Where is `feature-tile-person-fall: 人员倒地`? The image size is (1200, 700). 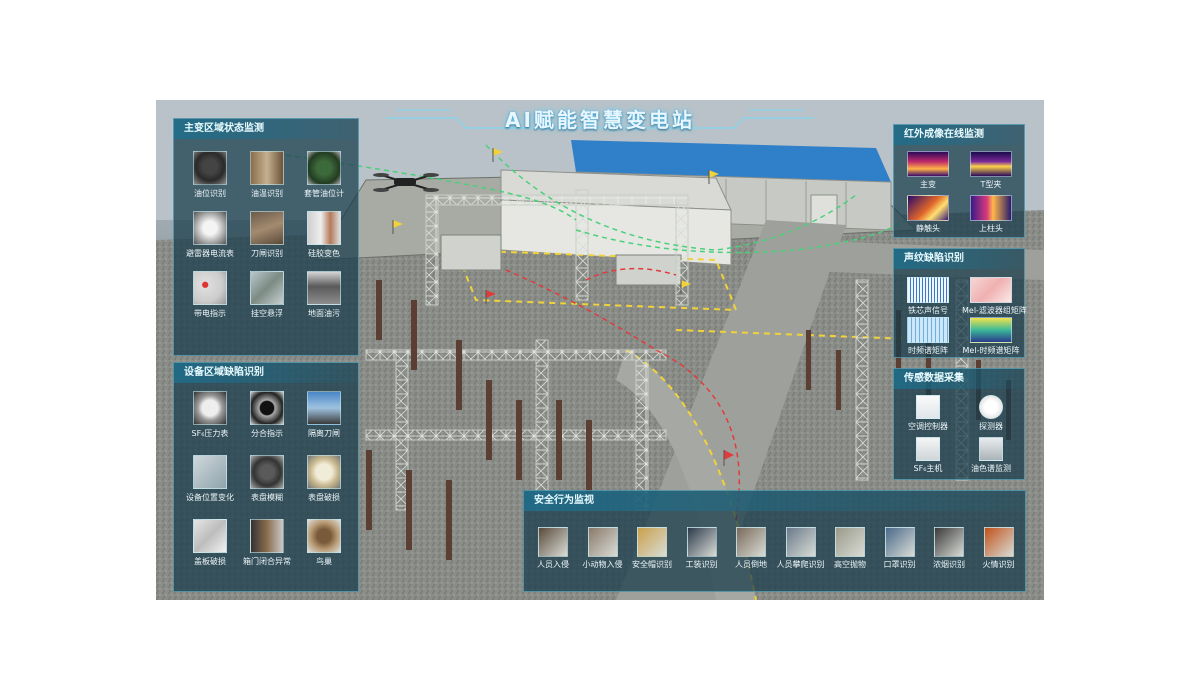
feature-tile-person-fall: 人员倒地 is located at coordinates (751, 548).